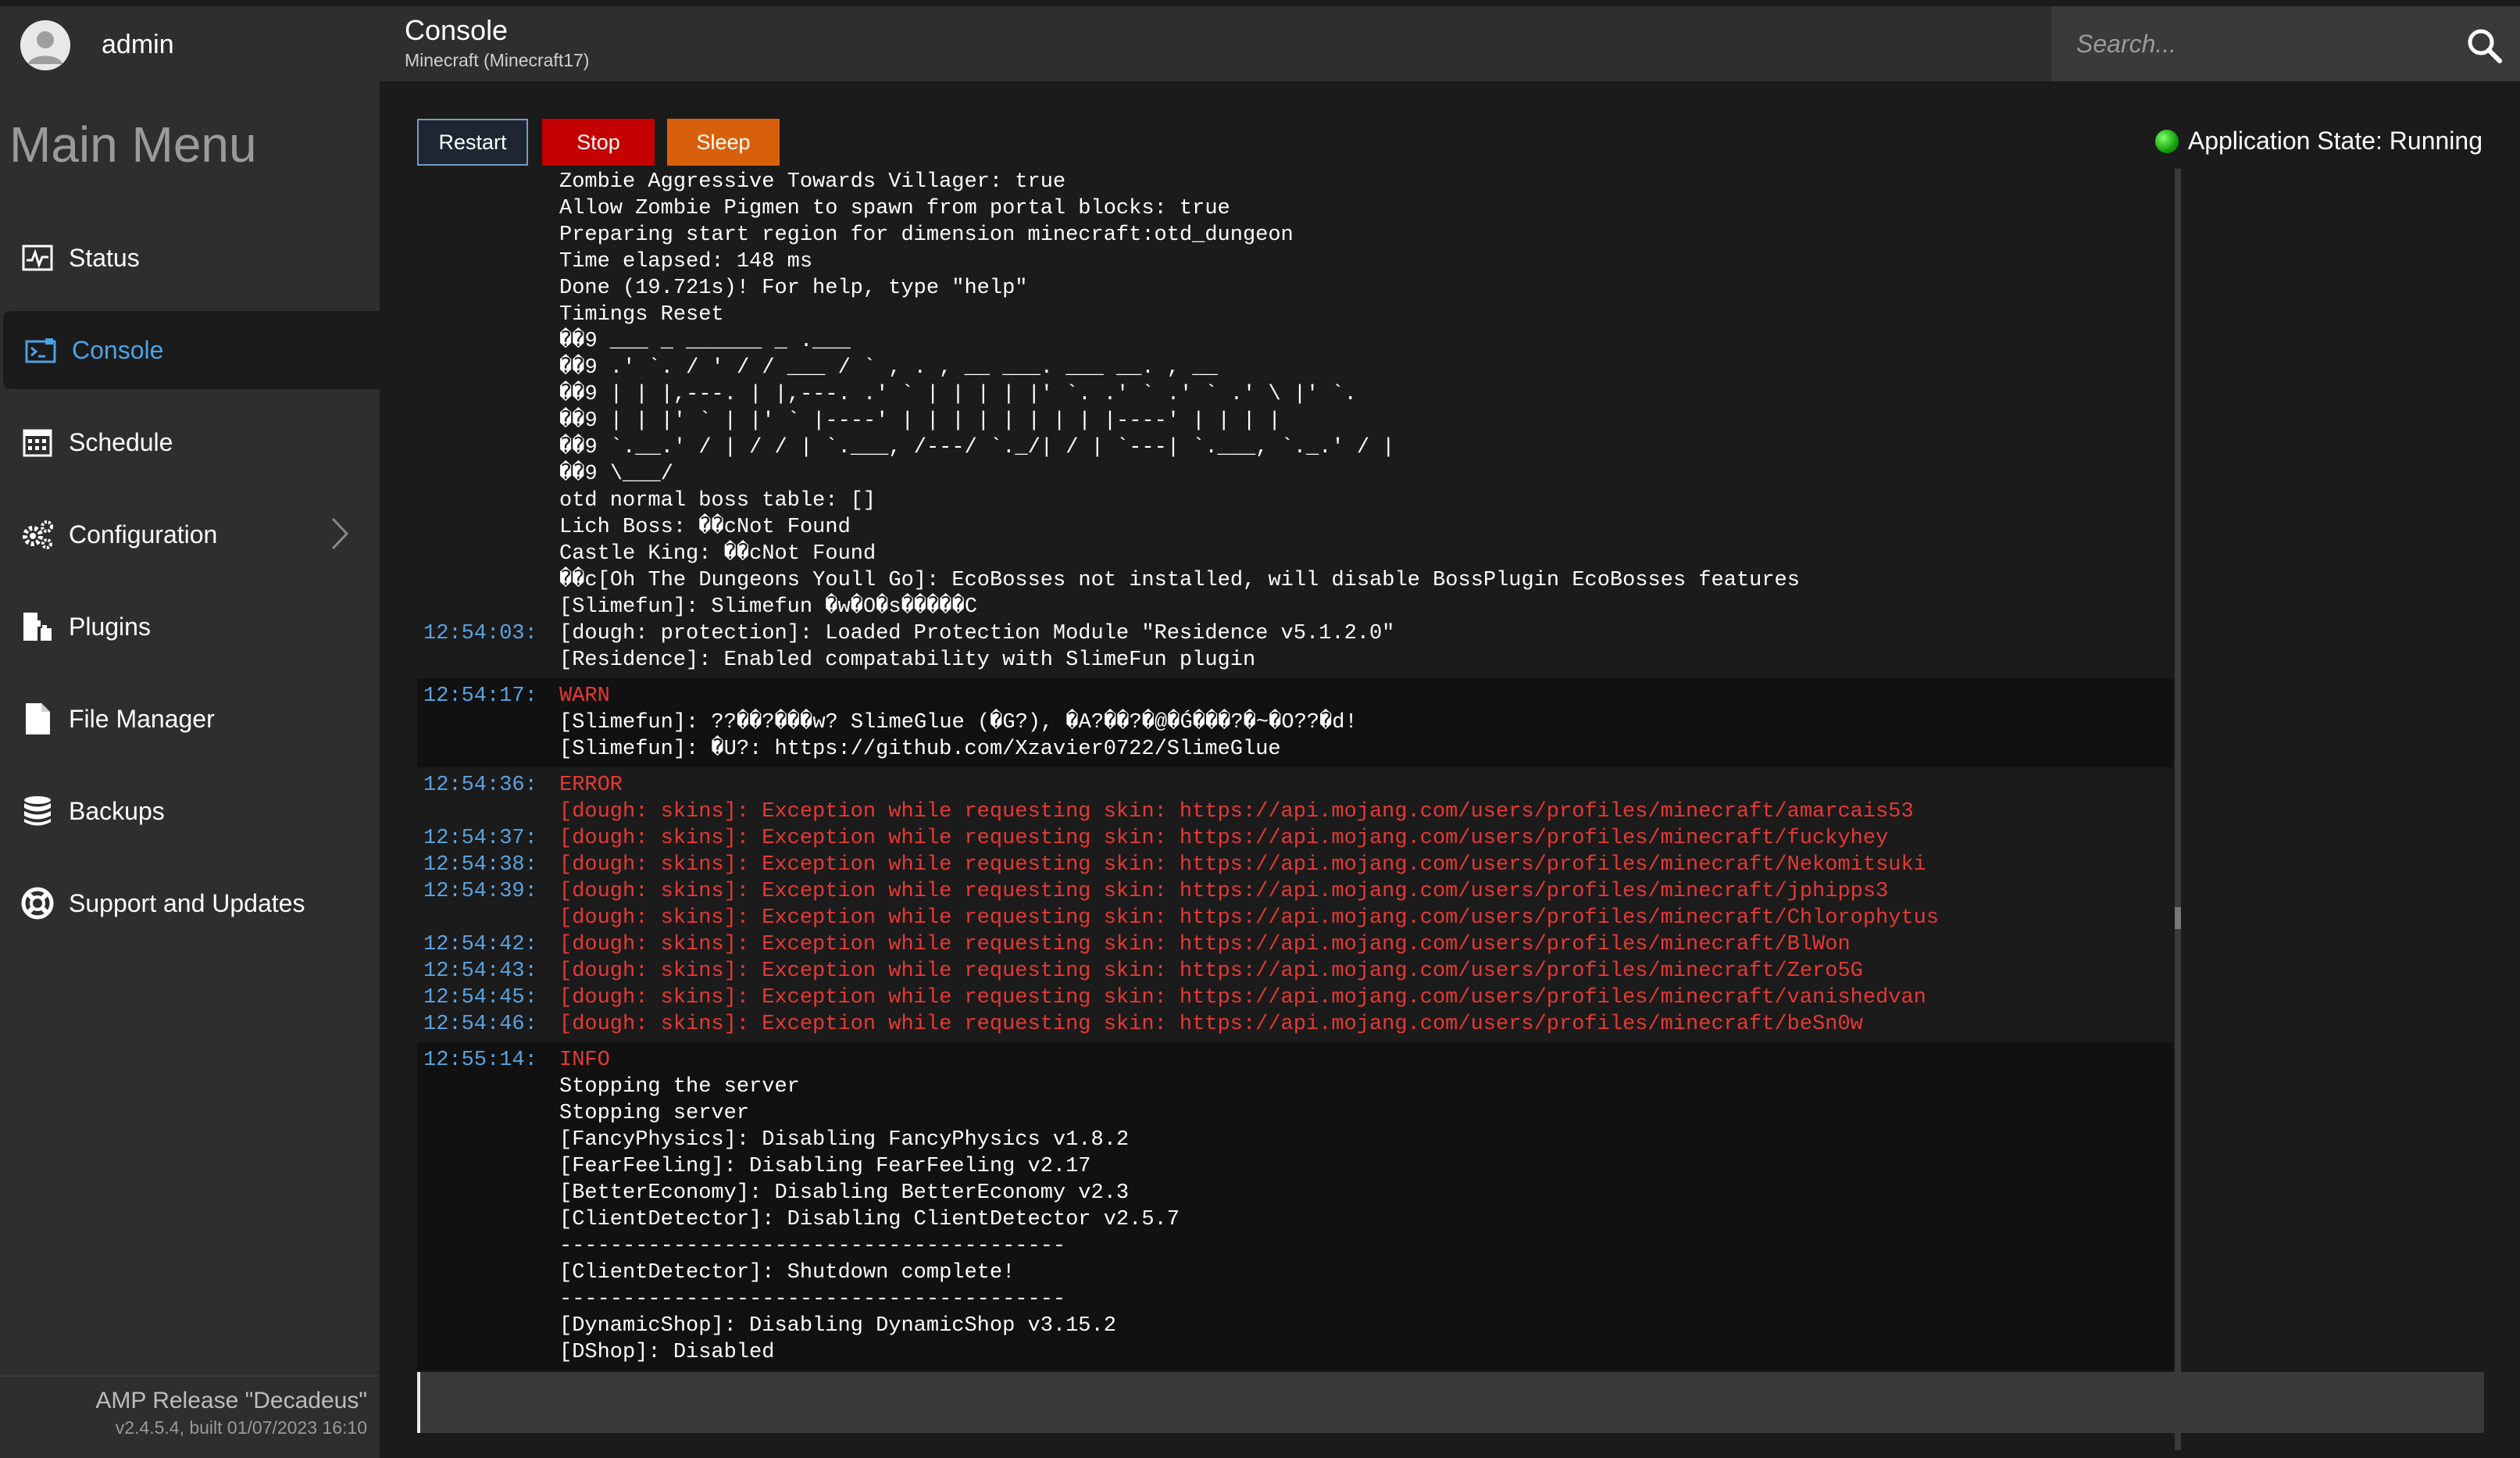 The image size is (2520, 1458). What do you see at coordinates (1295, 315) in the screenshot?
I see `log-line: Timings Reset` at bounding box center [1295, 315].